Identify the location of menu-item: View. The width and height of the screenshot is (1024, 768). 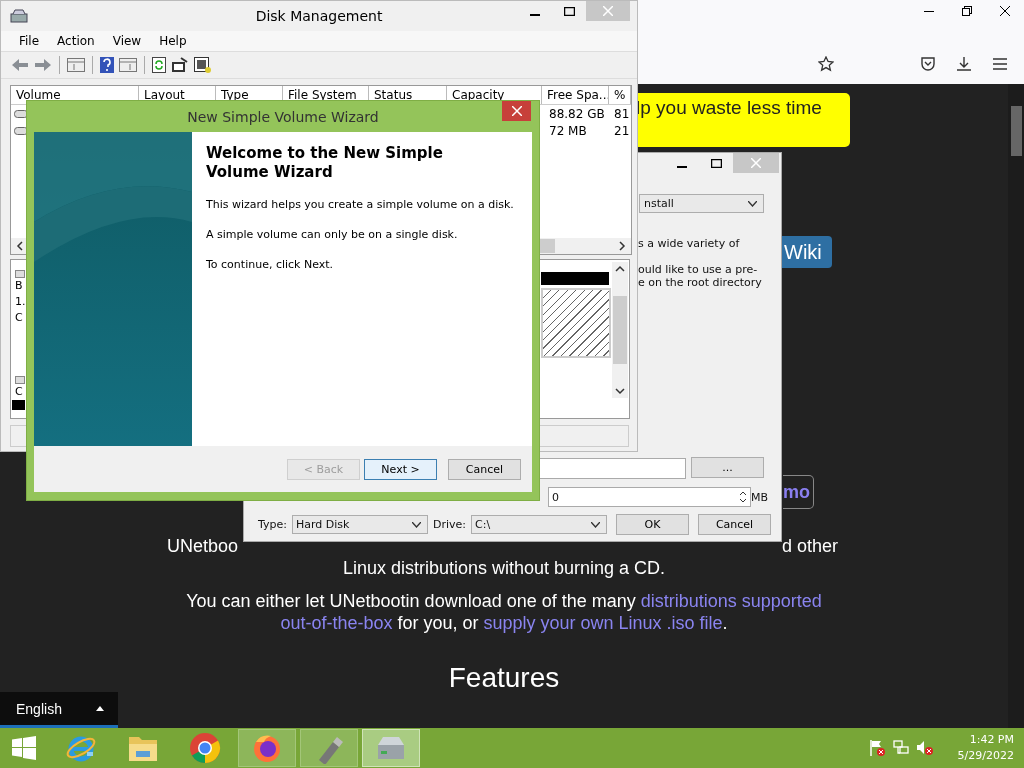
(127, 41).